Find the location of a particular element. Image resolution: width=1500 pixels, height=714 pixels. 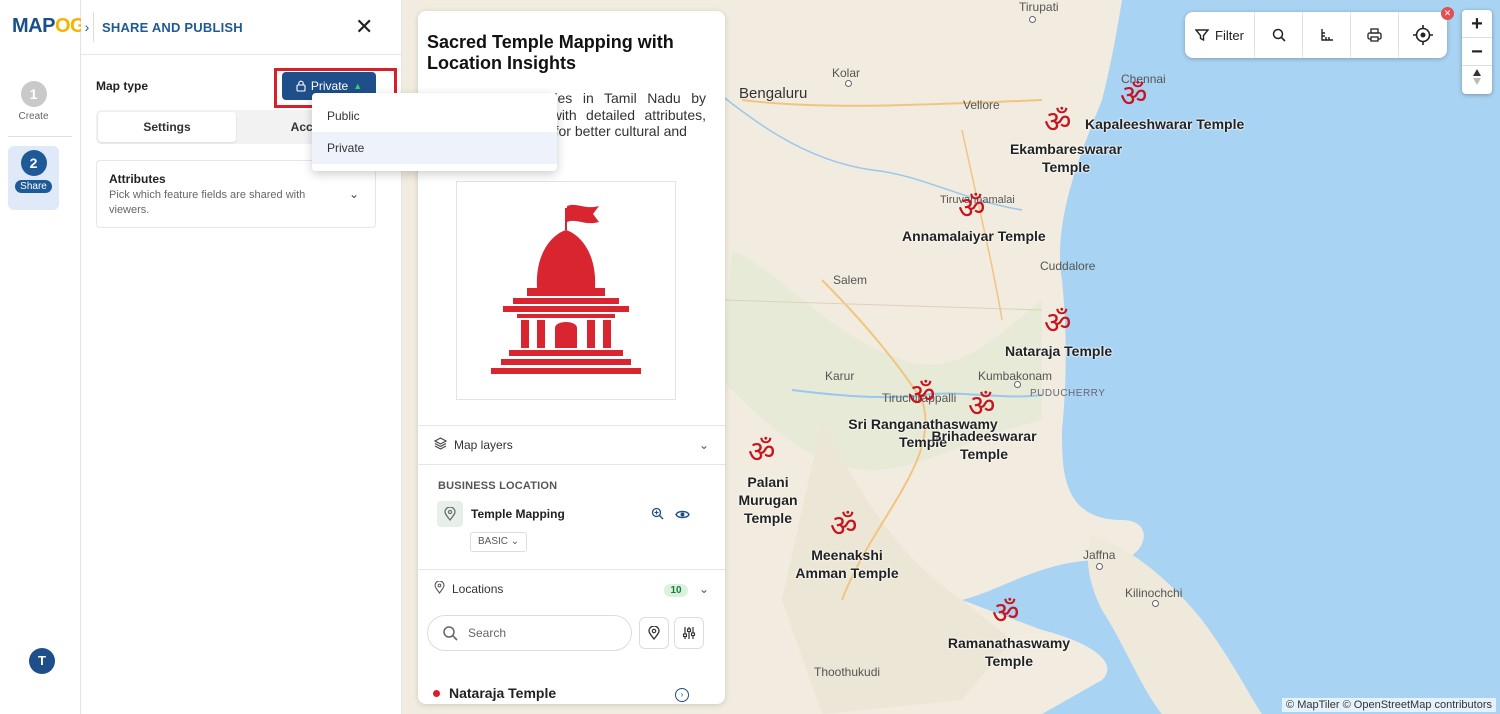

place-label: Cuddalore is located at coordinates (1068, 266).